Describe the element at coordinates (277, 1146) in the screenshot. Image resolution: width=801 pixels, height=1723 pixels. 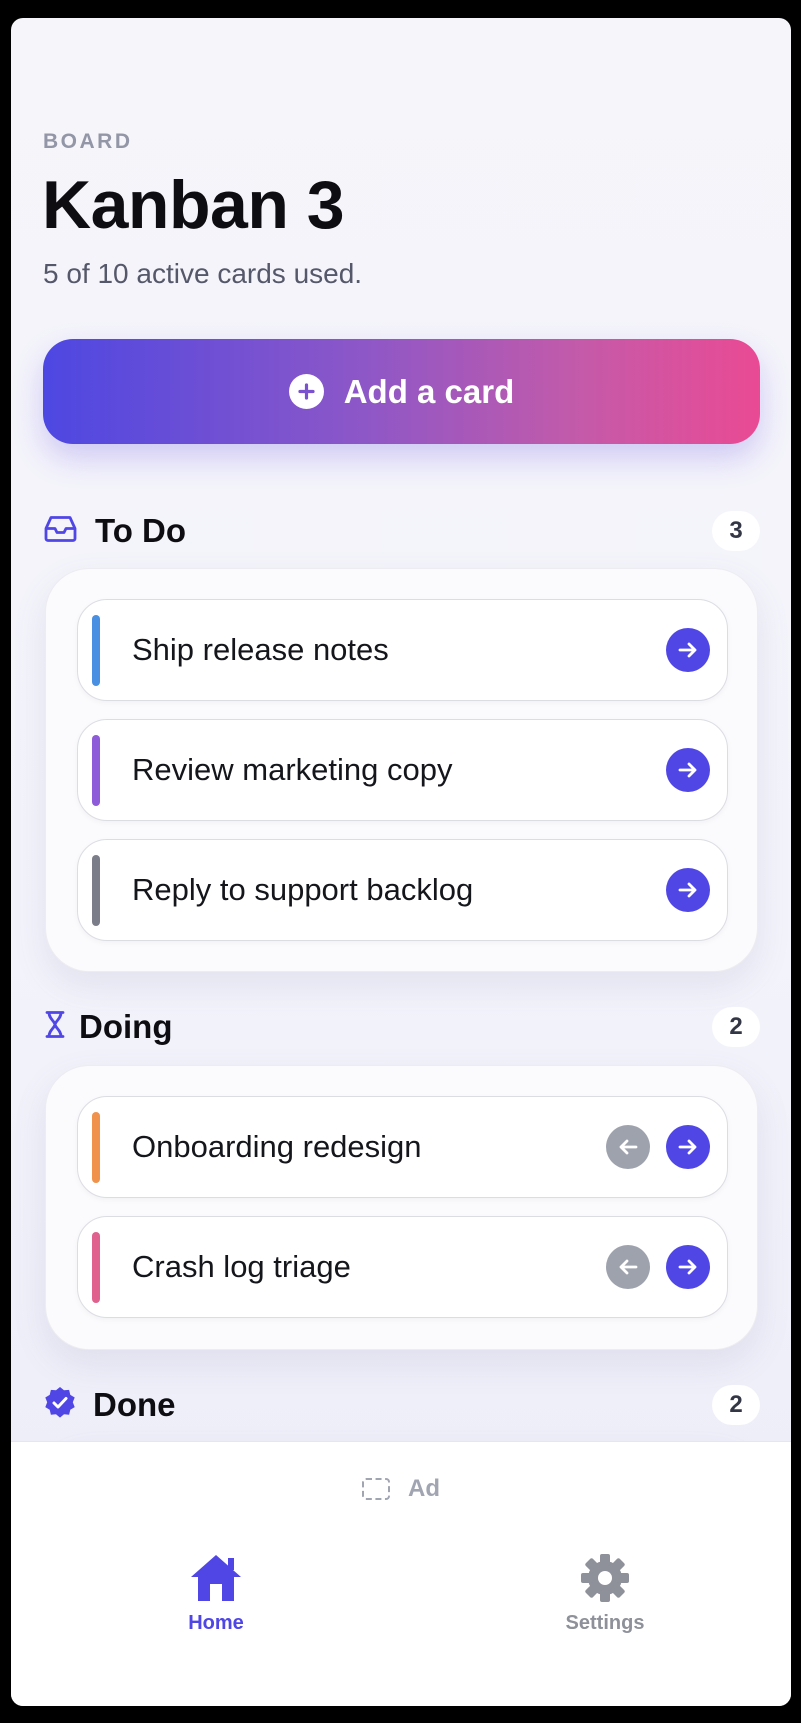
I see `card-title: Onboarding redesign` at that location.